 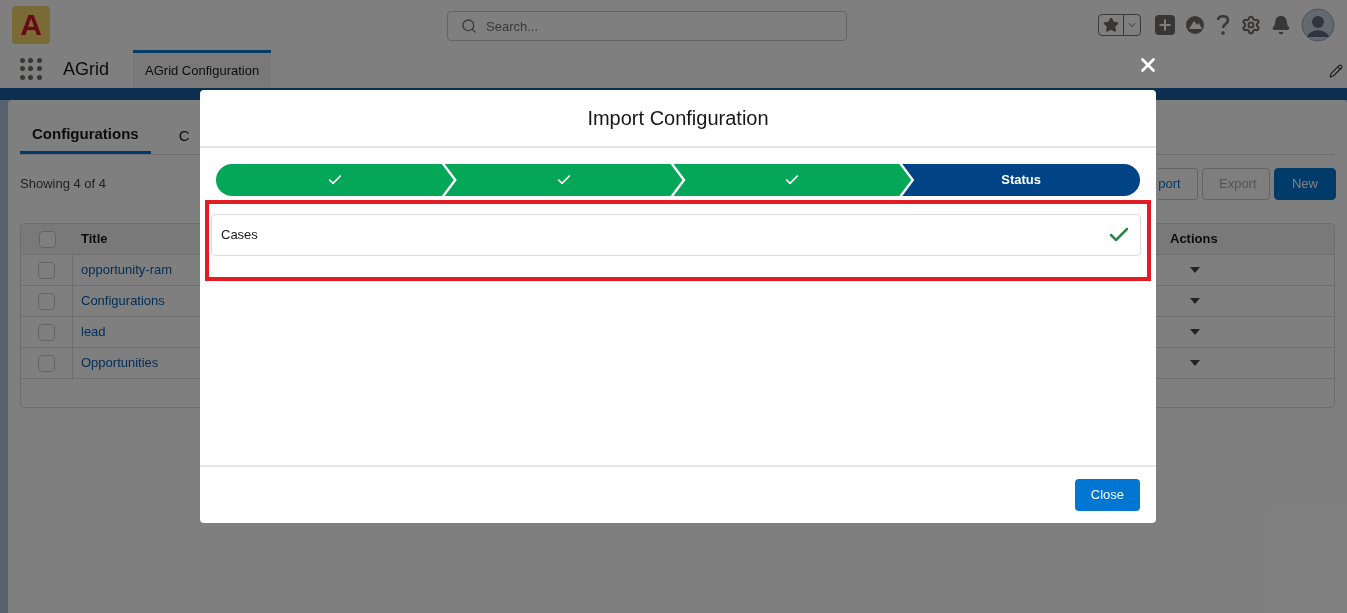 I want to click on mountain-icon, so click(x=1195, y=25).